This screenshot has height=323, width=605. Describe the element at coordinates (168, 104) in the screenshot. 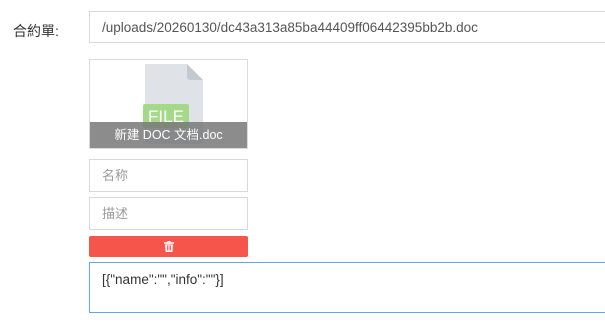

I see `file-preview-card: FILE 新建 DOC 文档.doc` at that location.